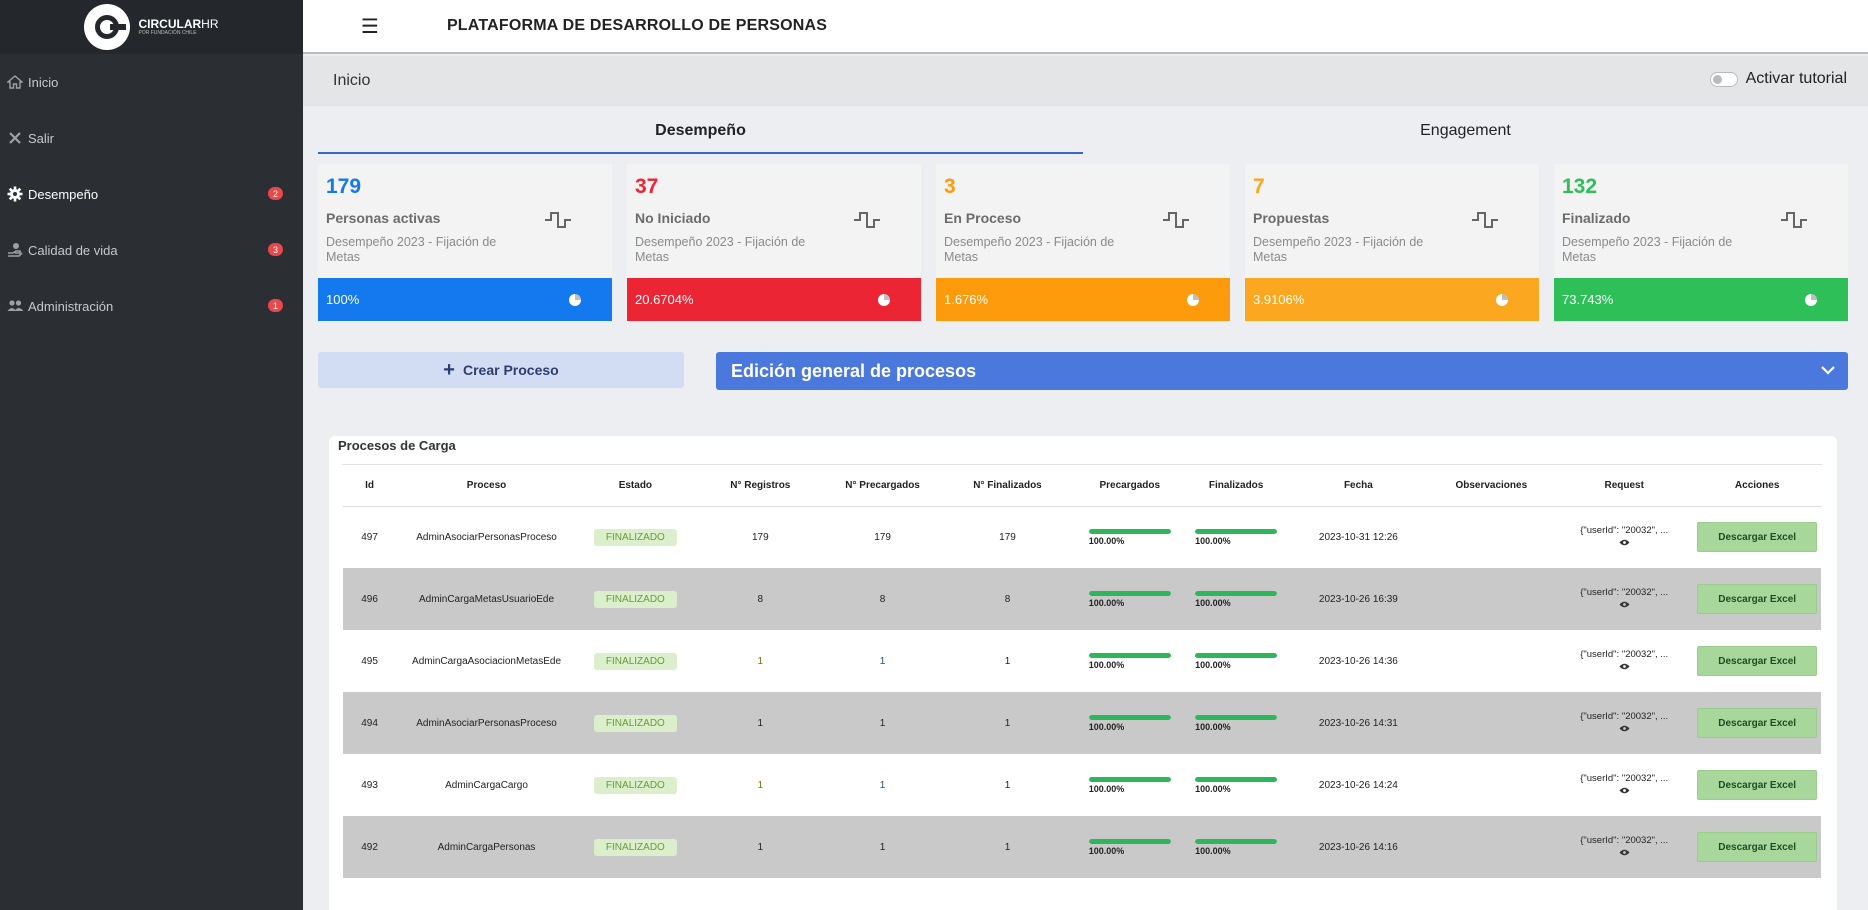  What do you see at coordinates (487, 661) in the screenshot?
I see `cell-proceso: AdminCargaAsociacionMetasEde` at bounding box center [487, 661].